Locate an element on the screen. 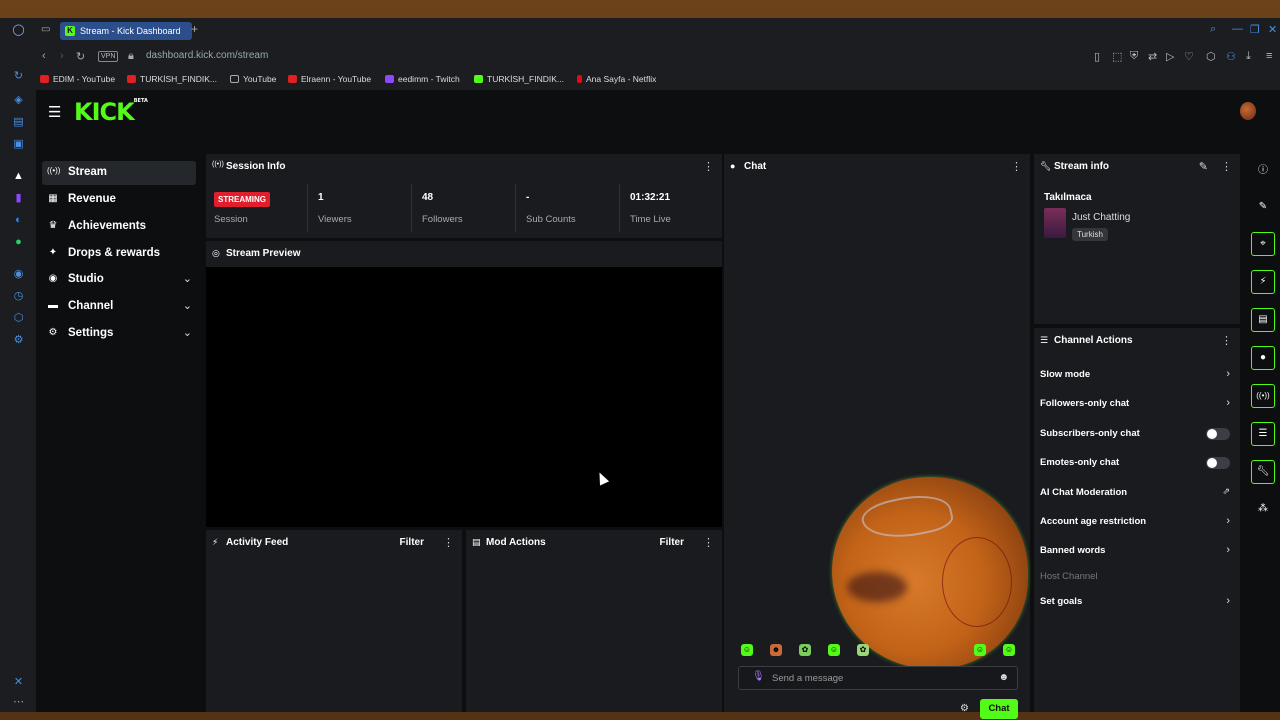 The height and width of the screenshot is (720, 1280). nav-item-drops: ✦ Drops & rewards is located at coordinates (119, 254).